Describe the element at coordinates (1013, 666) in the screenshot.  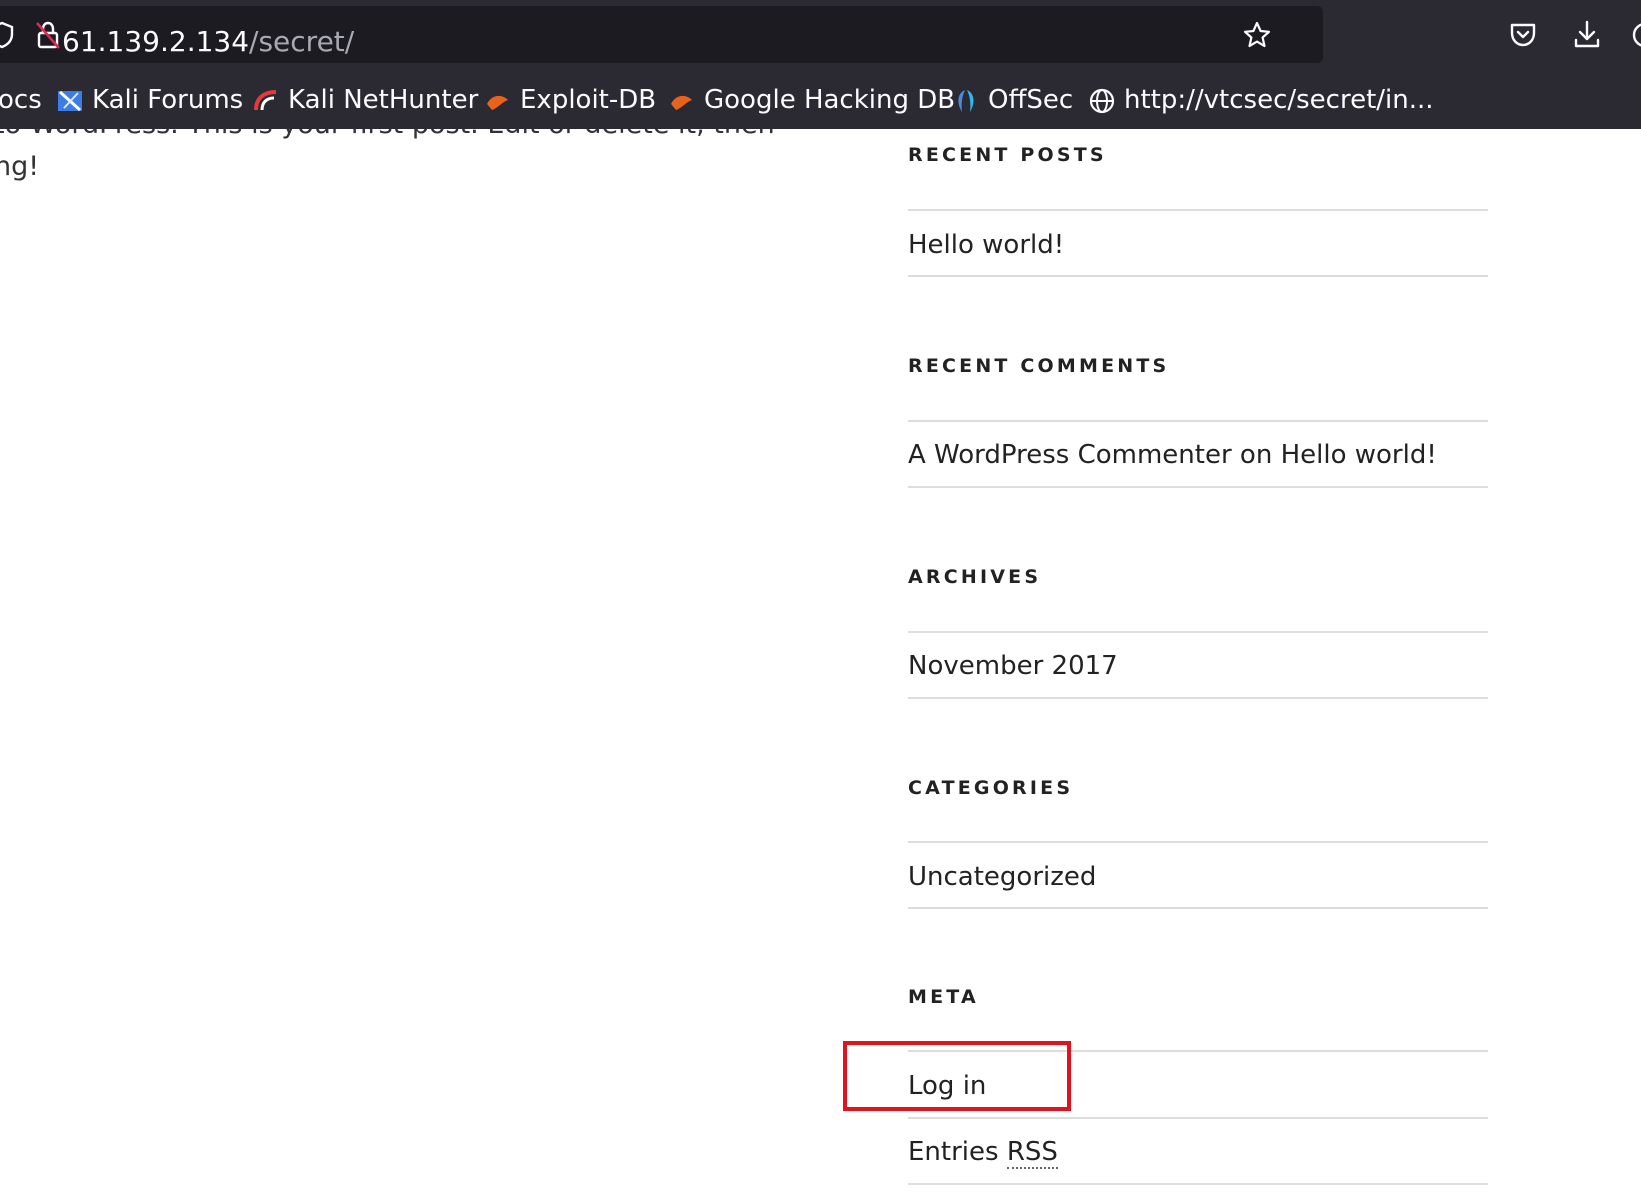
I see `archive-link: November 2017` at that location.